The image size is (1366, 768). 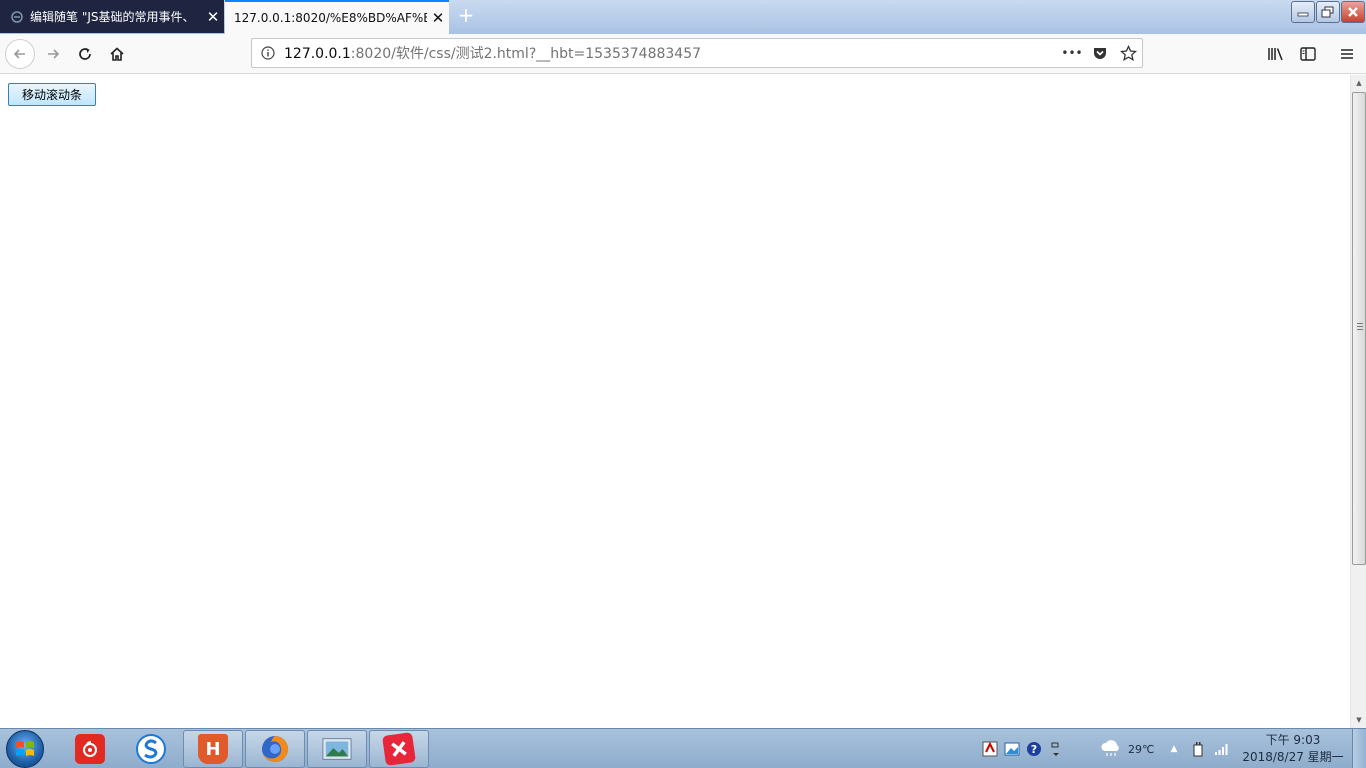 I want to click on move-scrollbar-button: 移动滚动条, so click(x=52, y=94).